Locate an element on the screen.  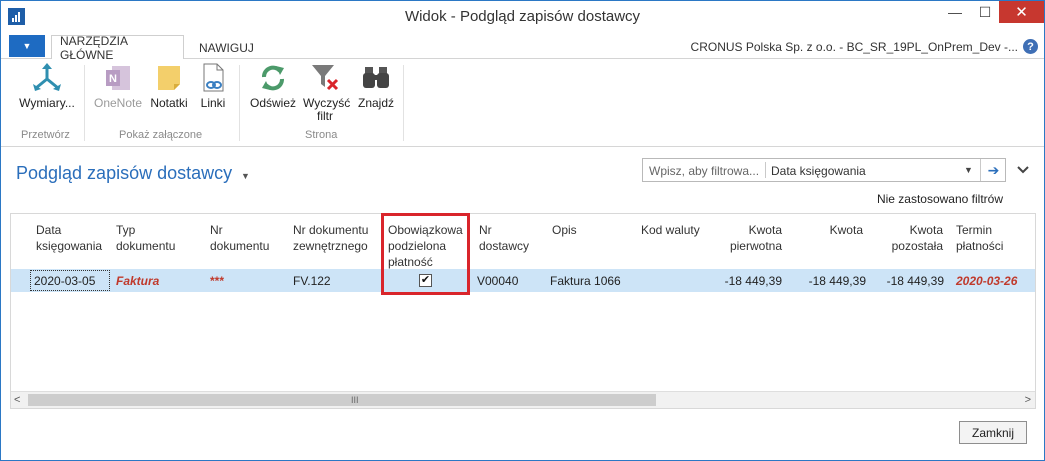
refresh-button: Odśwież is located at coordinates (273, 85).